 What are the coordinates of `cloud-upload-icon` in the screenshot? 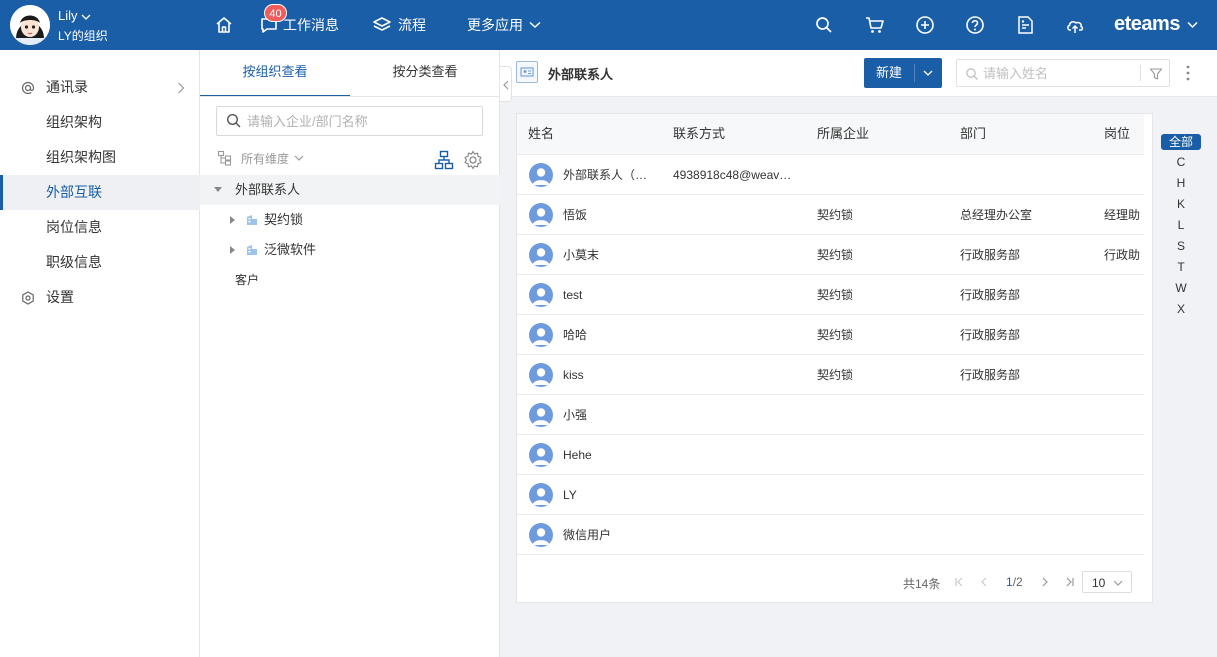 It's located at (1075, 27).